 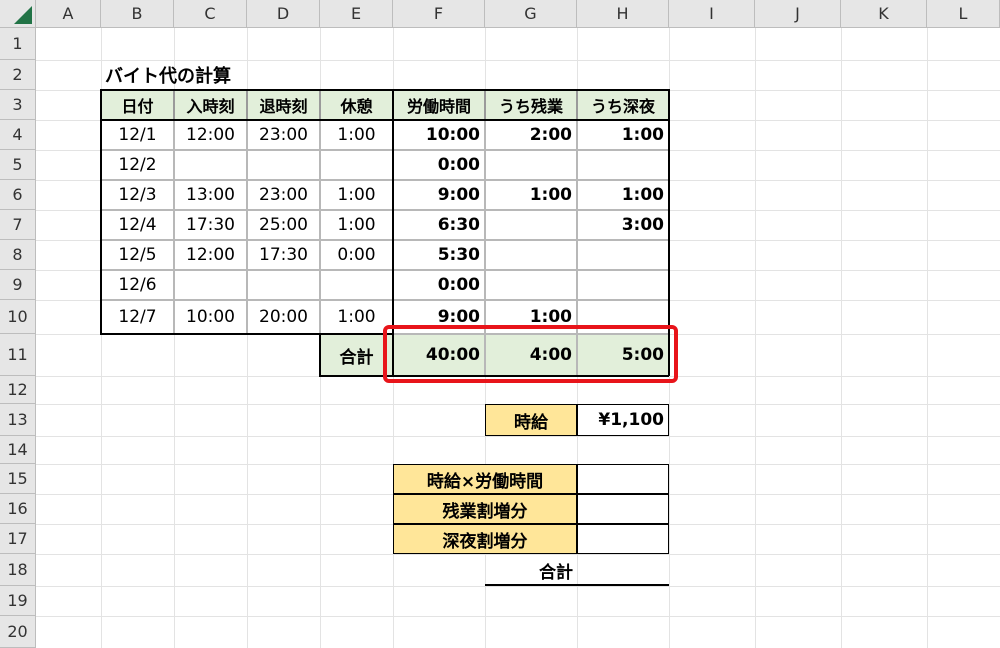 I want to click on table-cell: 12/3, so click(x=137, y=195).